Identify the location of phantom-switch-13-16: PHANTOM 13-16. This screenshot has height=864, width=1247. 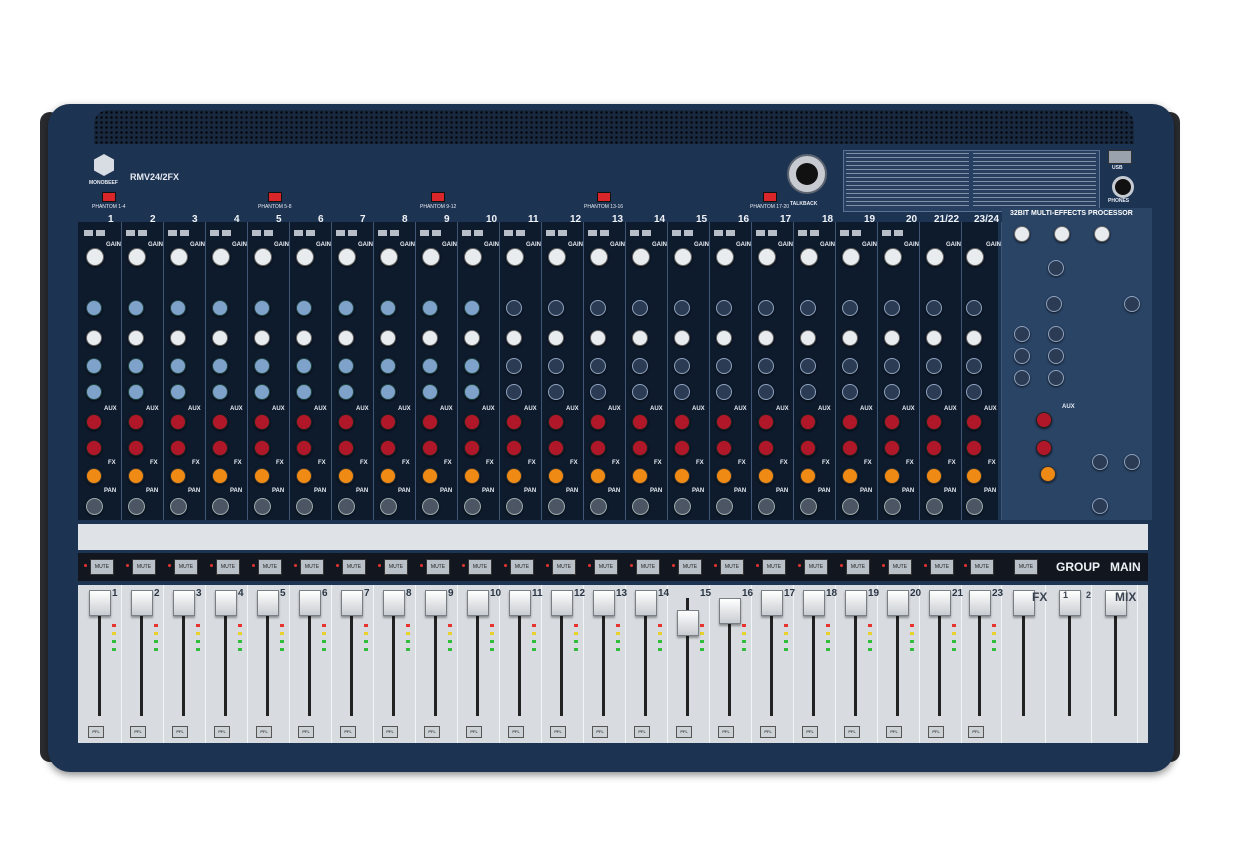
(603, 201).